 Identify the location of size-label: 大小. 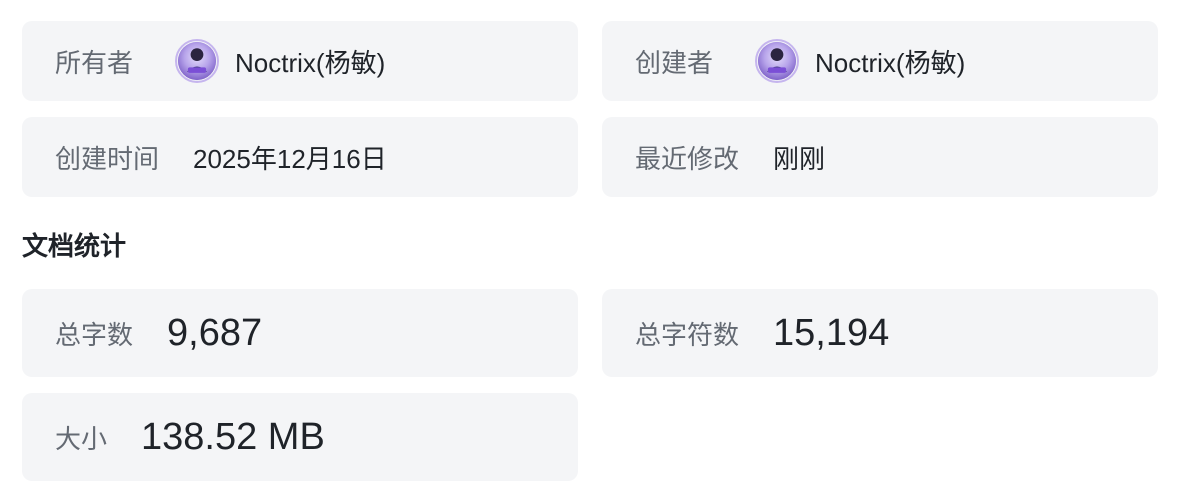
(81, 438).